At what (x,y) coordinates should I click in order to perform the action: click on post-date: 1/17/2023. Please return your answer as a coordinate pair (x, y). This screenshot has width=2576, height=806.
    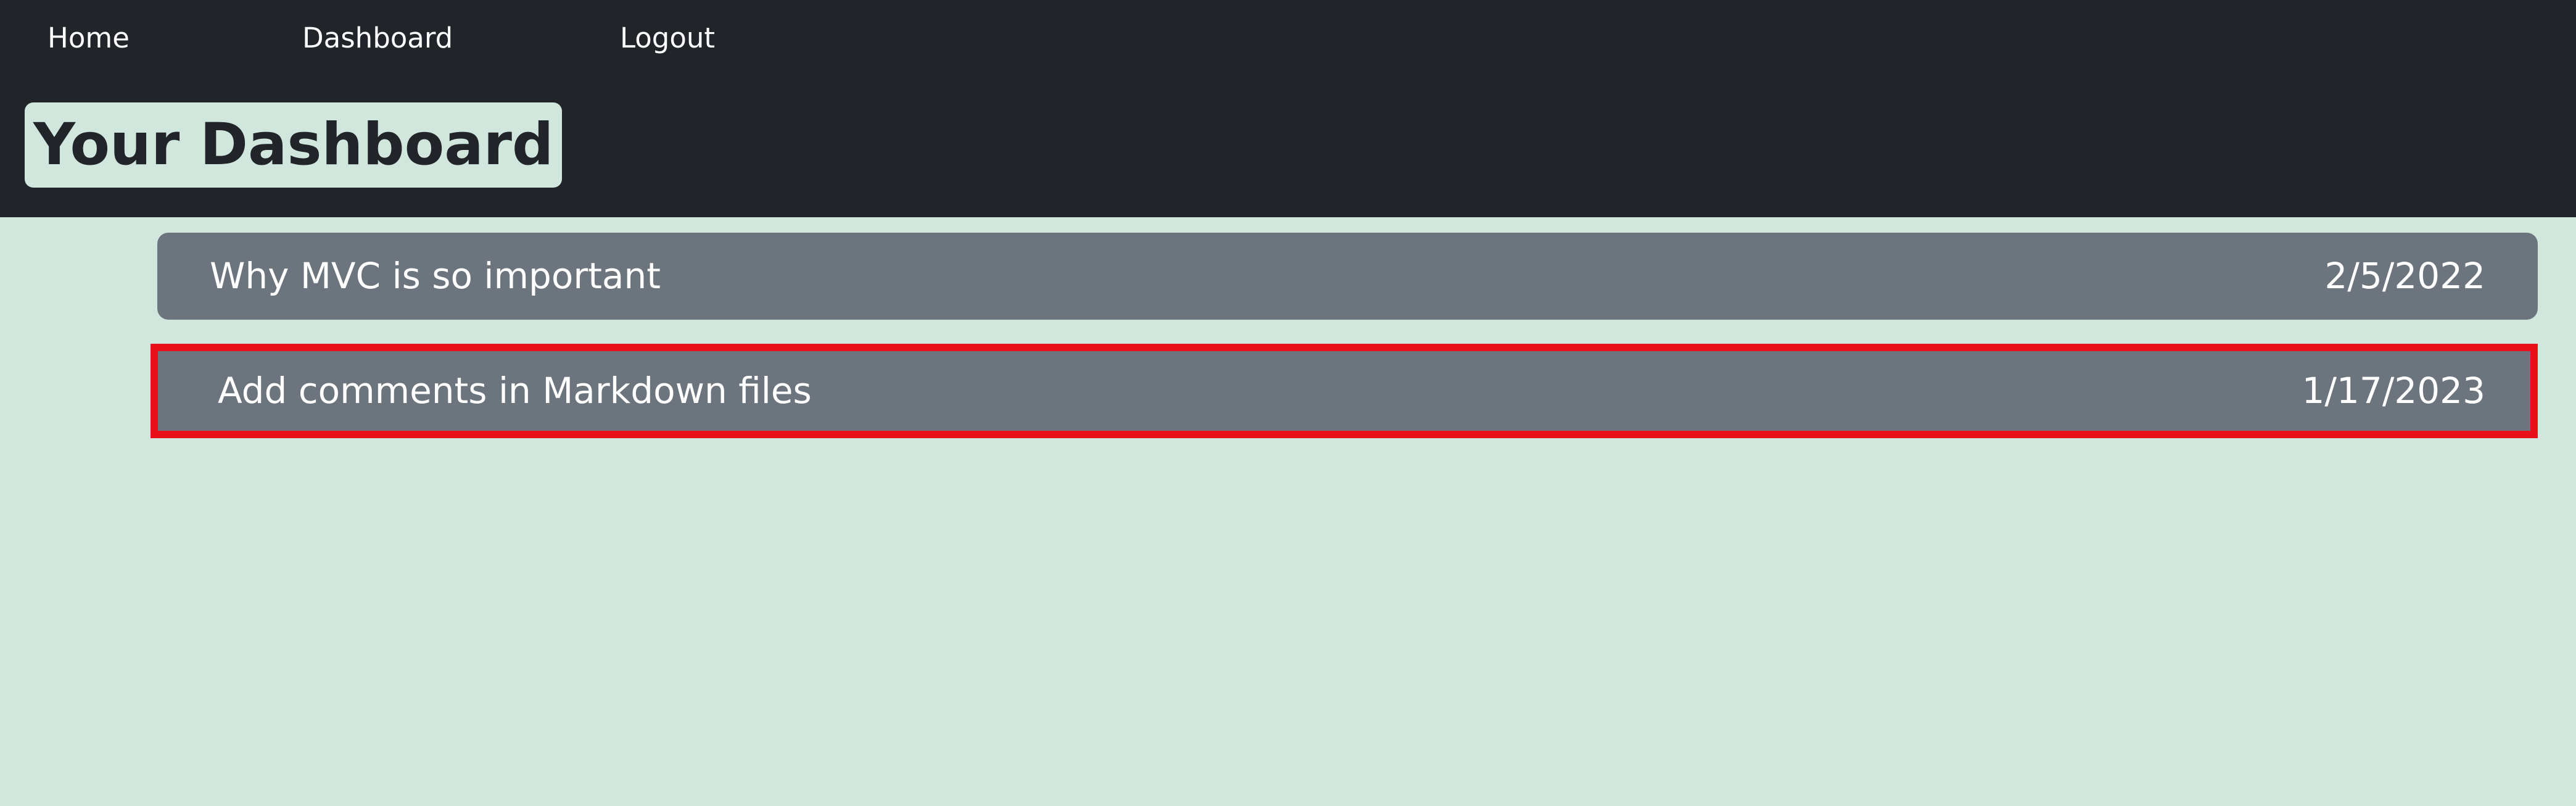
    Looking at the image, I should click on (2393, 391).